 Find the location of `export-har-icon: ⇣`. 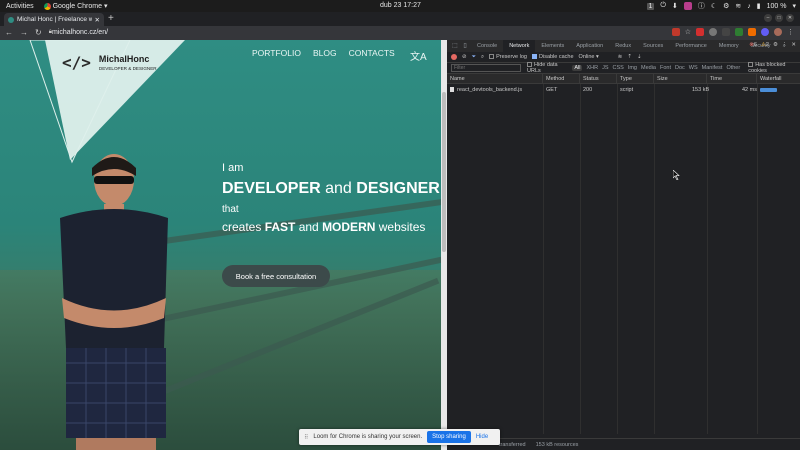

export-har-icon: ⇣ is located at coordinates (639, 57).